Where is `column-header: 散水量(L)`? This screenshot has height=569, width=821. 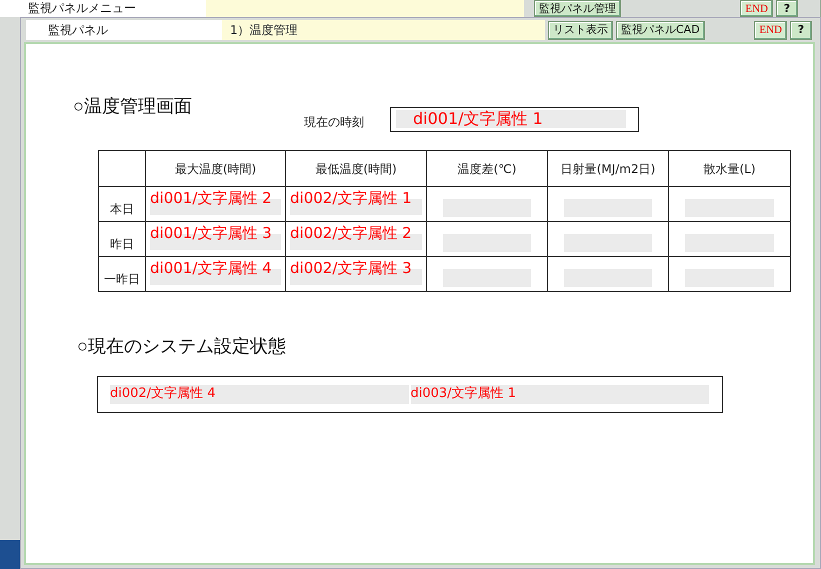
column-header: 散水量(L) is located at coordinates (729, 168).